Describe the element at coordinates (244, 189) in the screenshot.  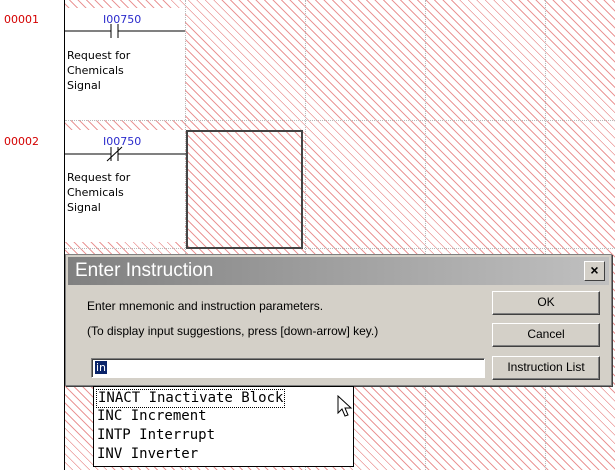
I see `instruction-cursor-box` at that location.